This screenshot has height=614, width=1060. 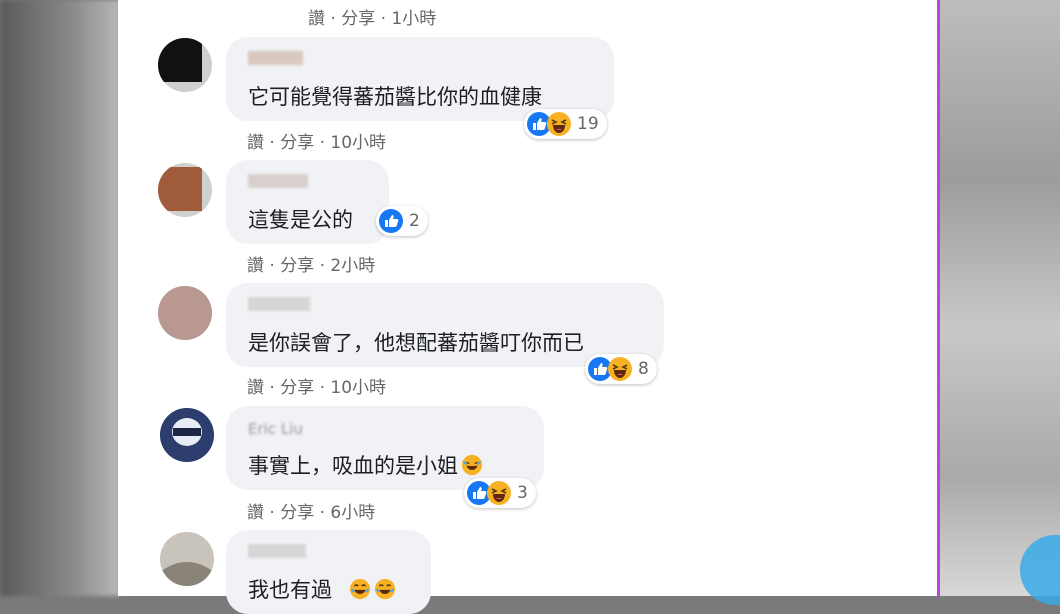 I want to click on comment-text-content: 事實上，吸血的是小姐, so click(x=353, y=466).